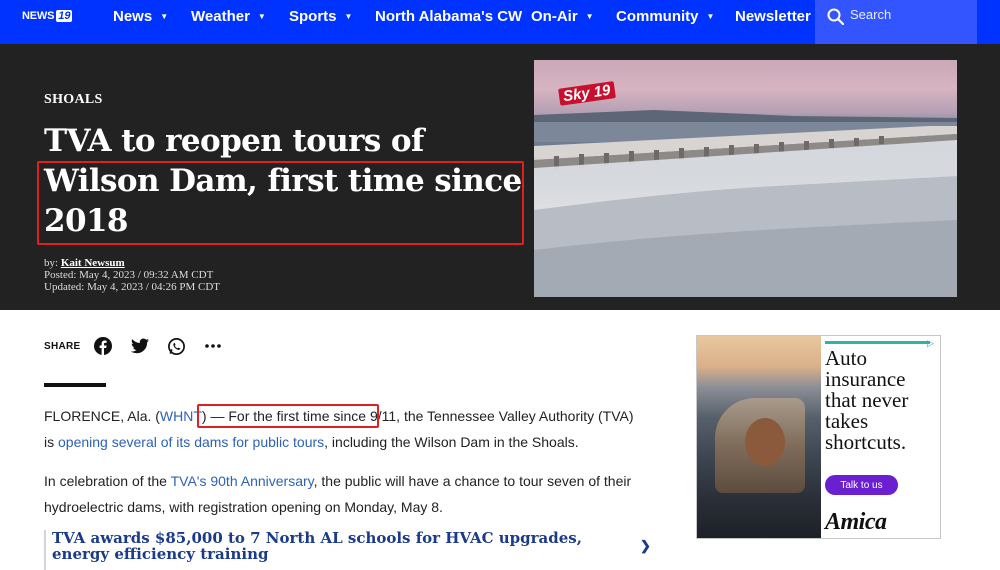 The image size is (1000, 570). What do you see at coordinates (657, 16) in the screenshot?
I see `nav-item-label: Community` at bounding box center [657, 16].